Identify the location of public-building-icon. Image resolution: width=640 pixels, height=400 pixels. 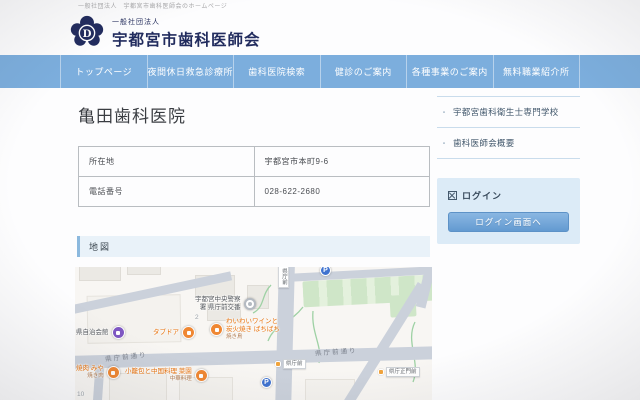
(118, 332).